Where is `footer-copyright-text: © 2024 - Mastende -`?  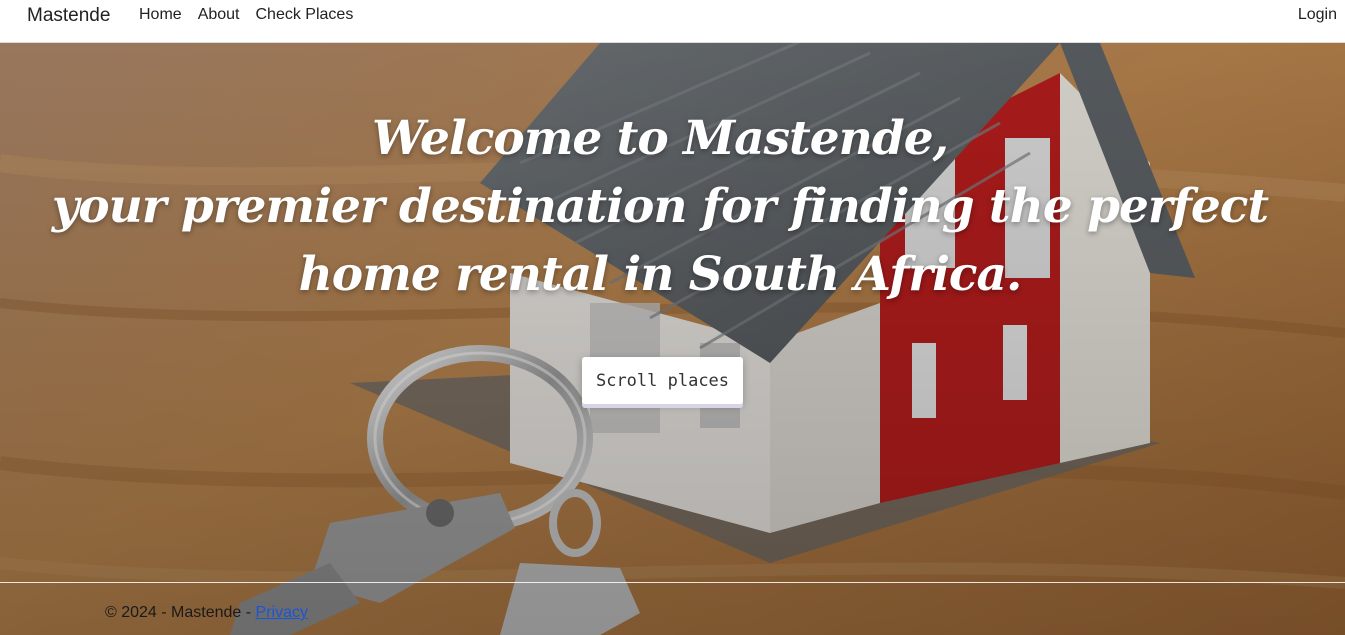
footer-copyright-text: © 2024 - Mastende - is located at coordinates (180, 612).